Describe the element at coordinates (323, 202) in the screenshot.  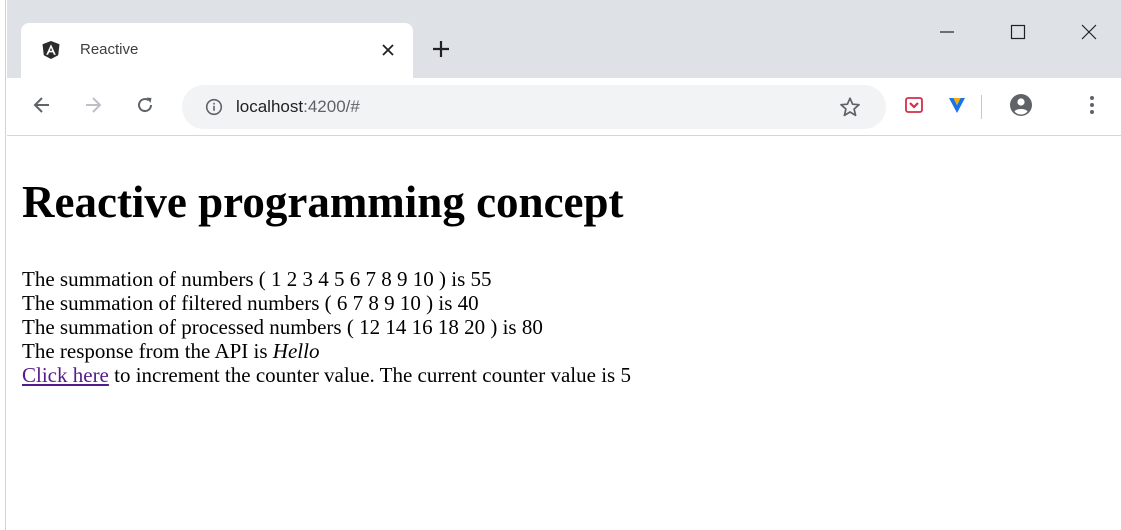
I see `page-title: Reactive programming concept` at that location.